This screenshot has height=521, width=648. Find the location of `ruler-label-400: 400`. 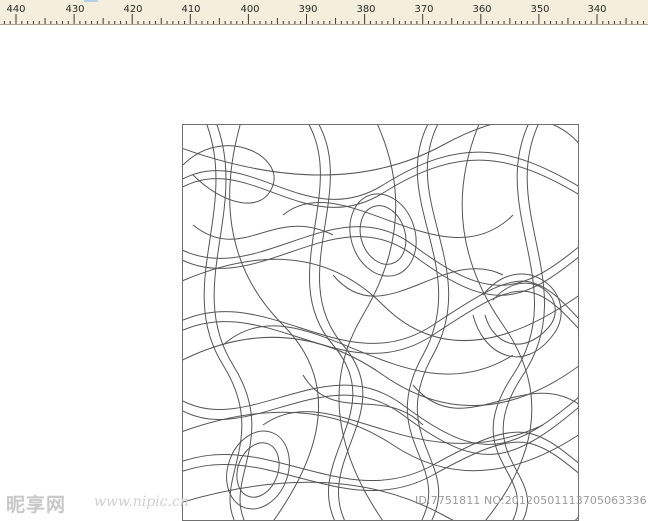

ruler-label-400: 400 is located at coordinates (250, 9).